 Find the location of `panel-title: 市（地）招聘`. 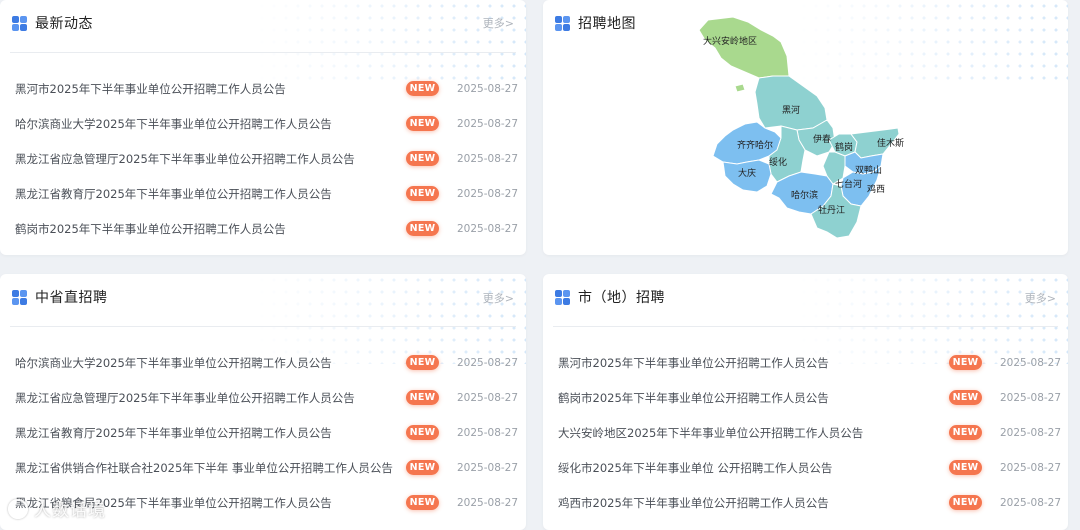

panel-title: 市（地）招聘 is located at coordinates (621, 298).